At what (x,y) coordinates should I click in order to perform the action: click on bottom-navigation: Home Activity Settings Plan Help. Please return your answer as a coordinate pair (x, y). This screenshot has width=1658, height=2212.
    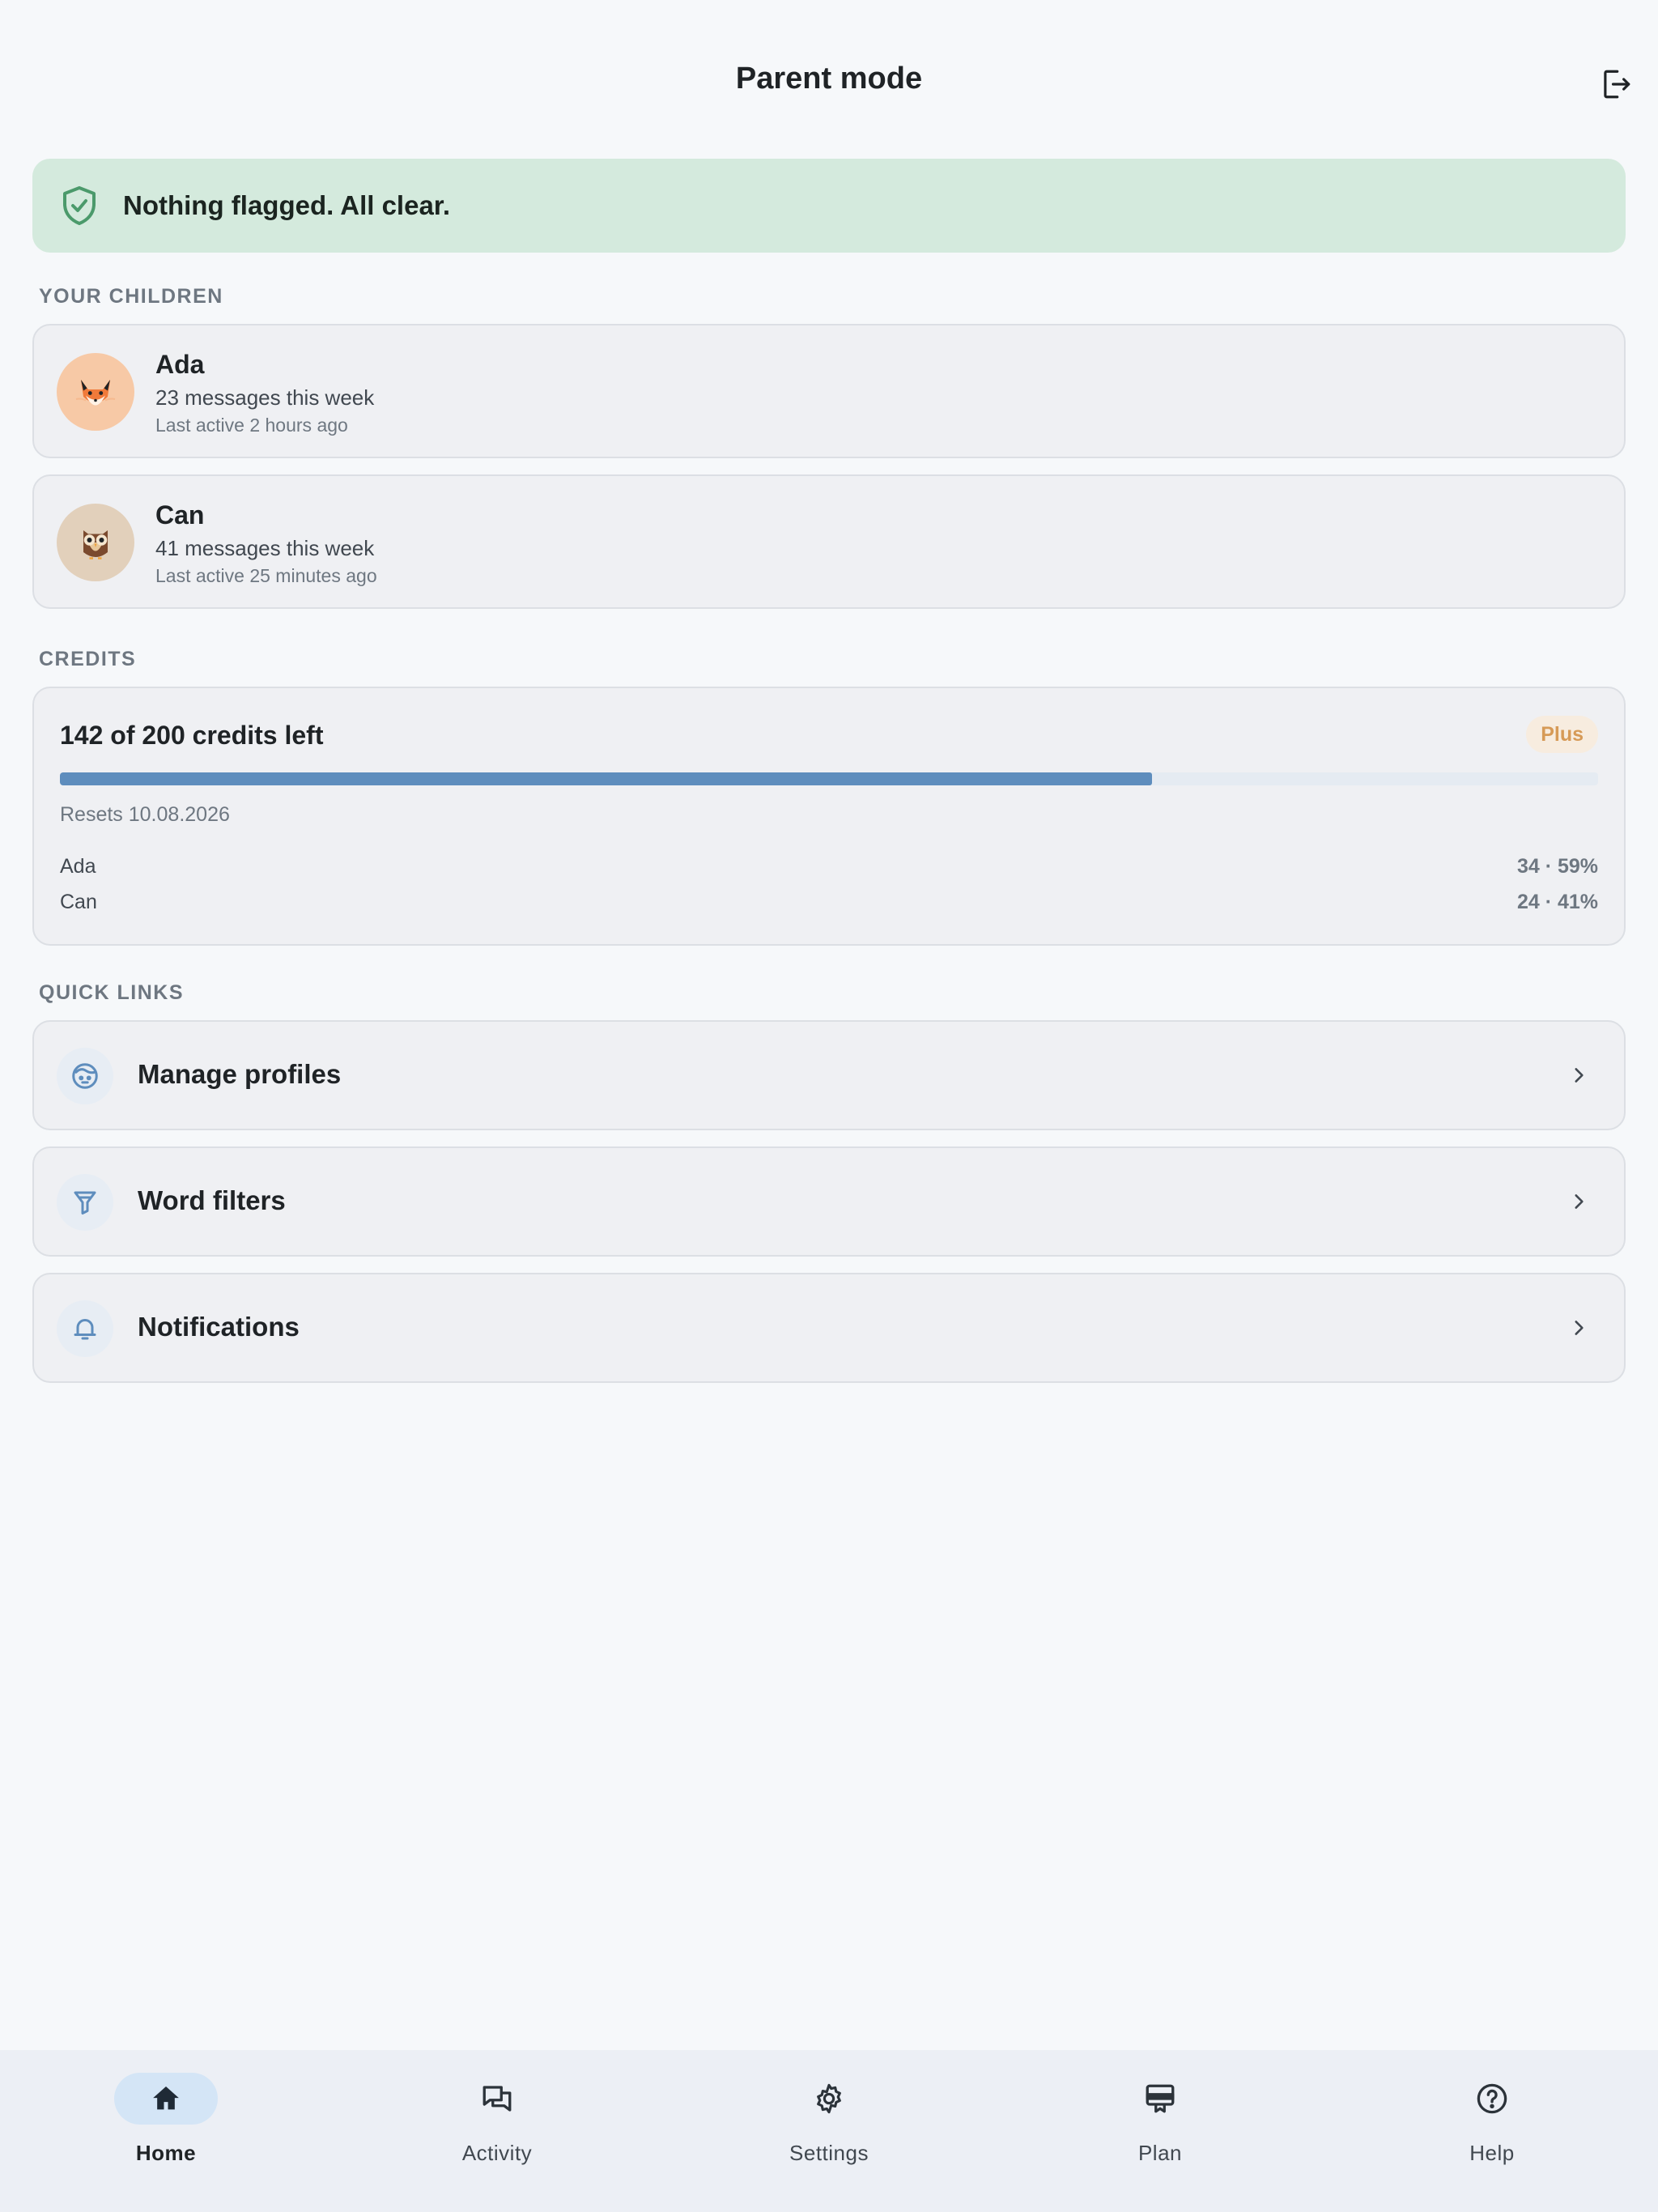
    Looking at the image, I should click on (829, 2131).